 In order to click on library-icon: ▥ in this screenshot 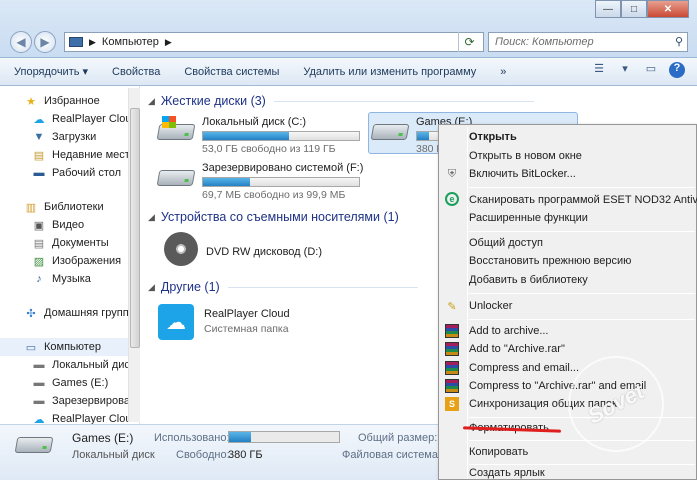, I will do `click(31, 207)`.